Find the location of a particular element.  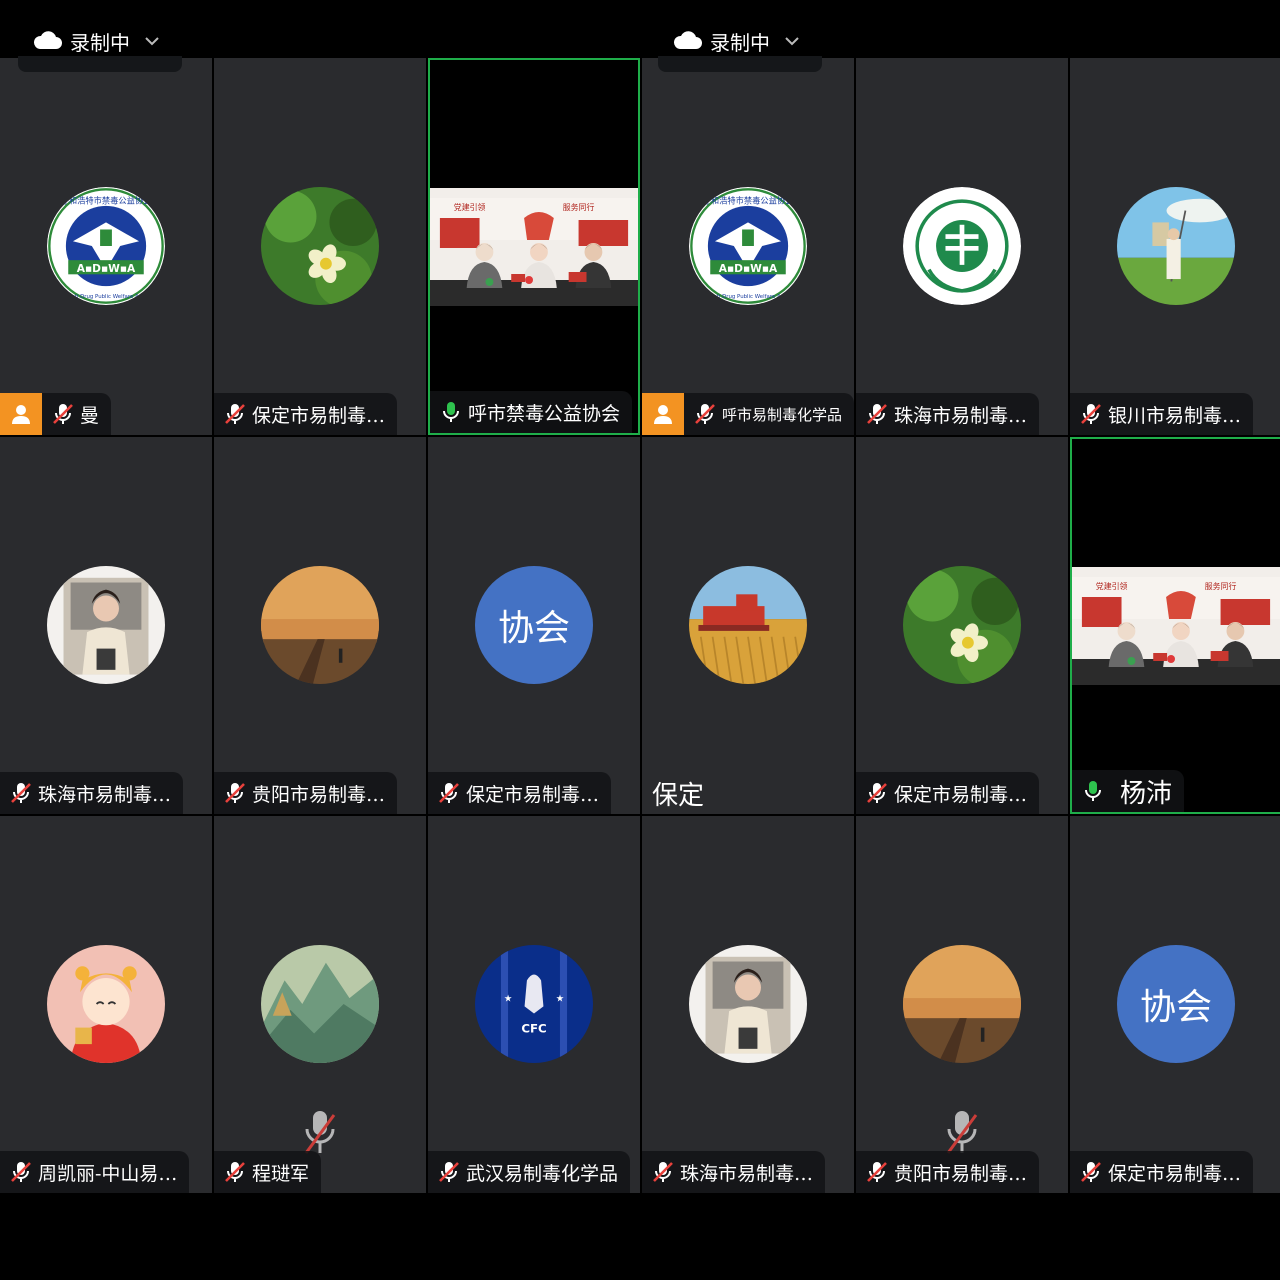

avatar: 协会 is located at coordinates (534, 625).